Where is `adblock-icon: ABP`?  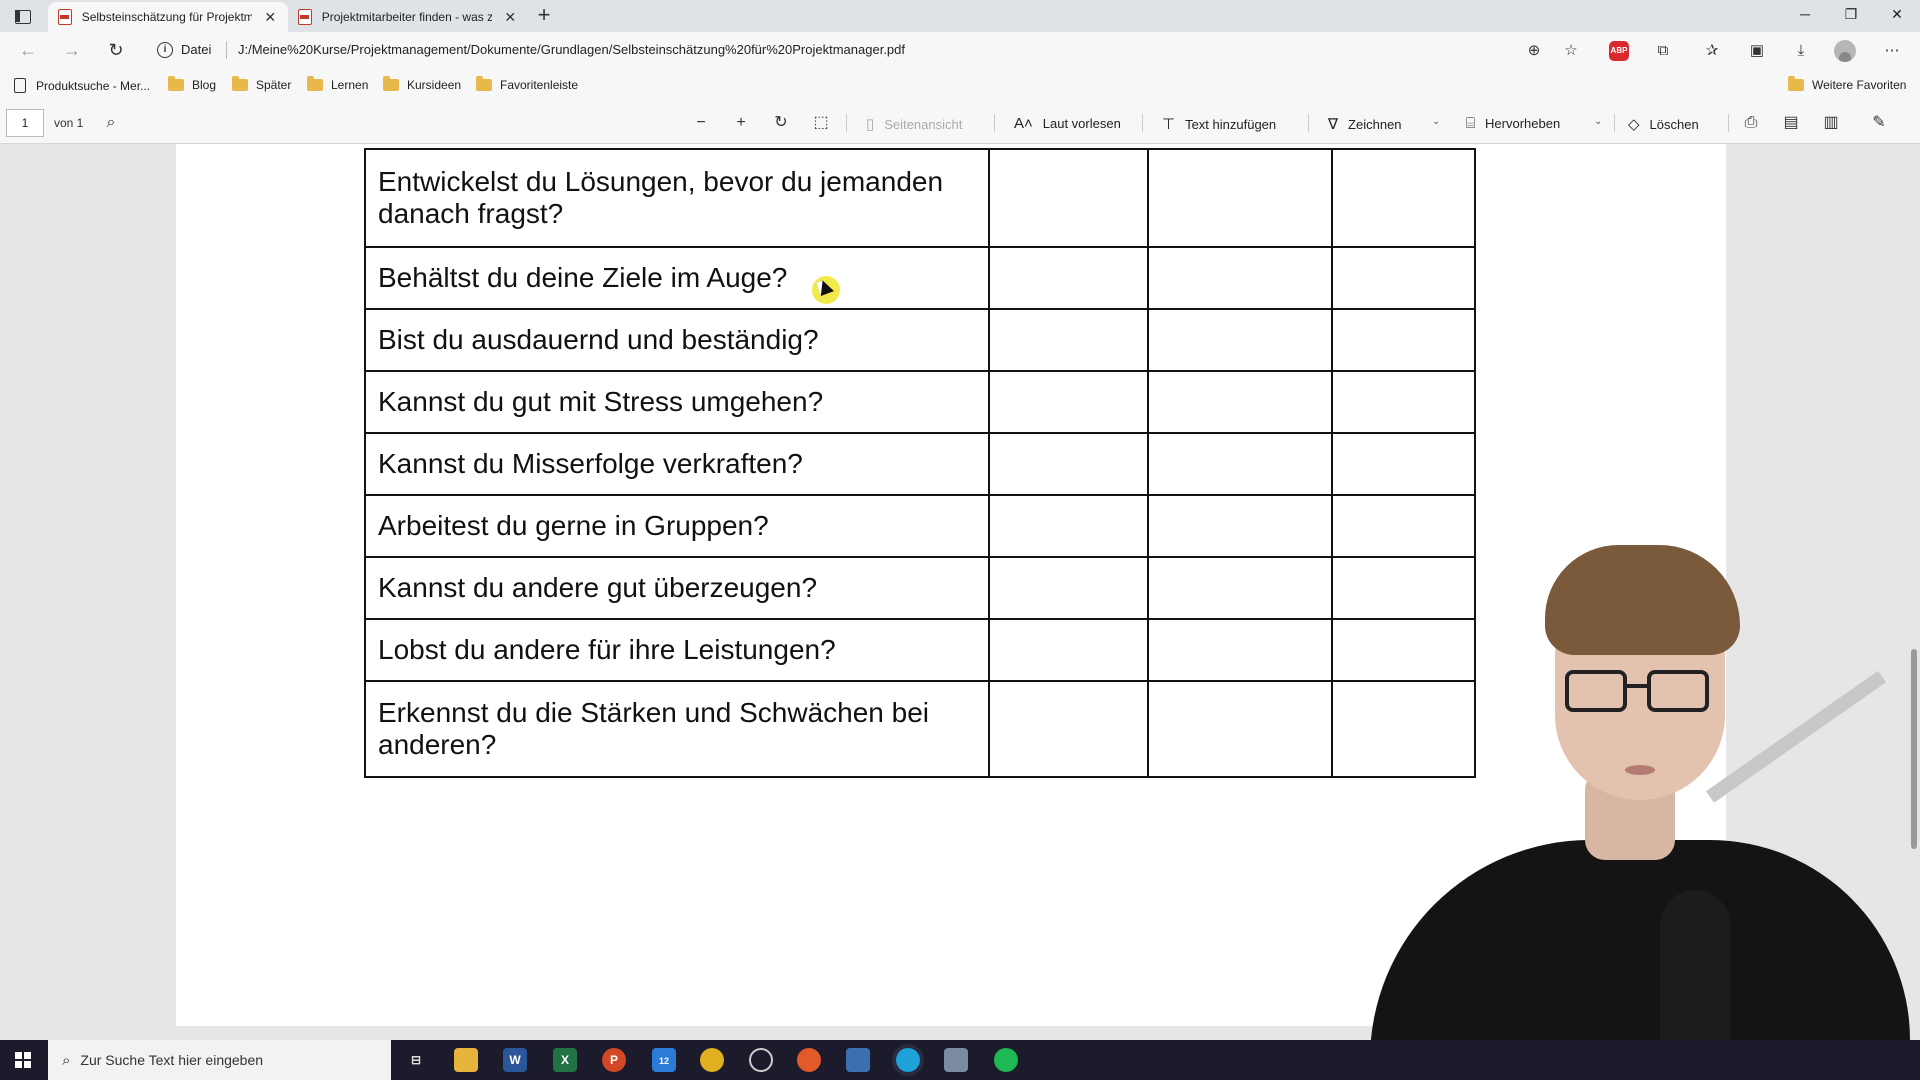 adblock-icon: ABP is located at coordinates (1619, 51).